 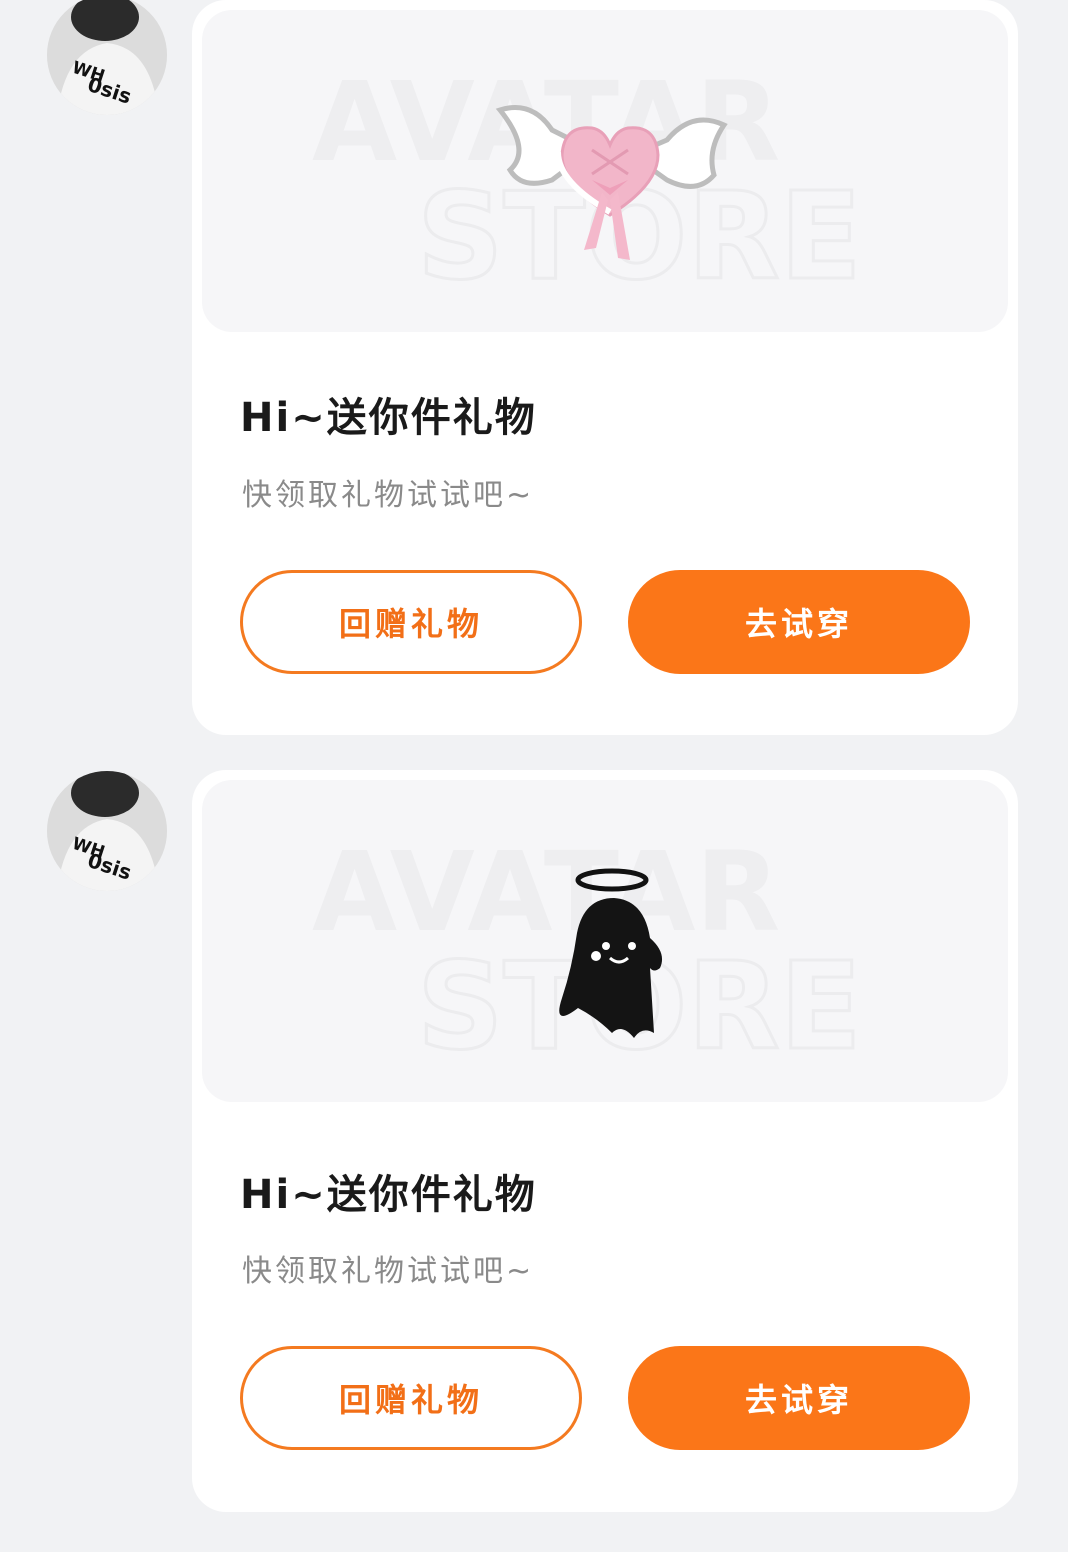 I want to click on heart-bow-hair-accessory-icon, so click(x=611, y=182).